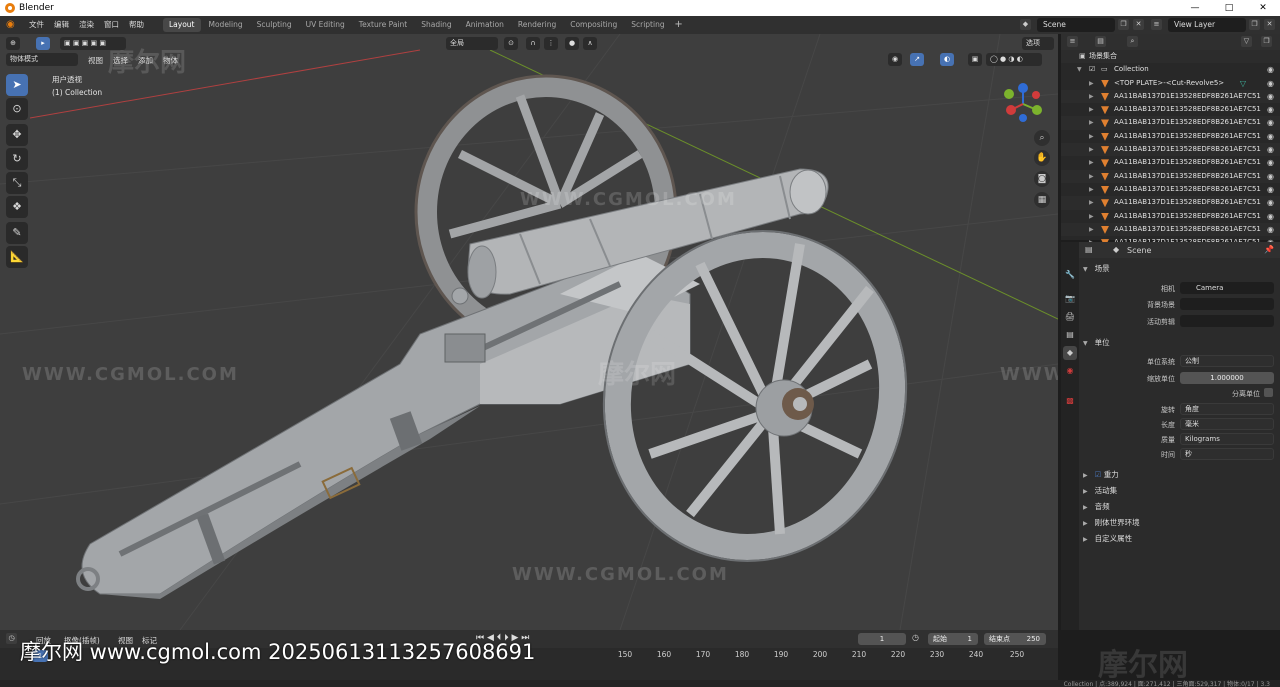 Image resolution: width=1280 pixels, height=687 pixels. I want to click on outliner-editor-icon: ≡, so click(1072, 41).